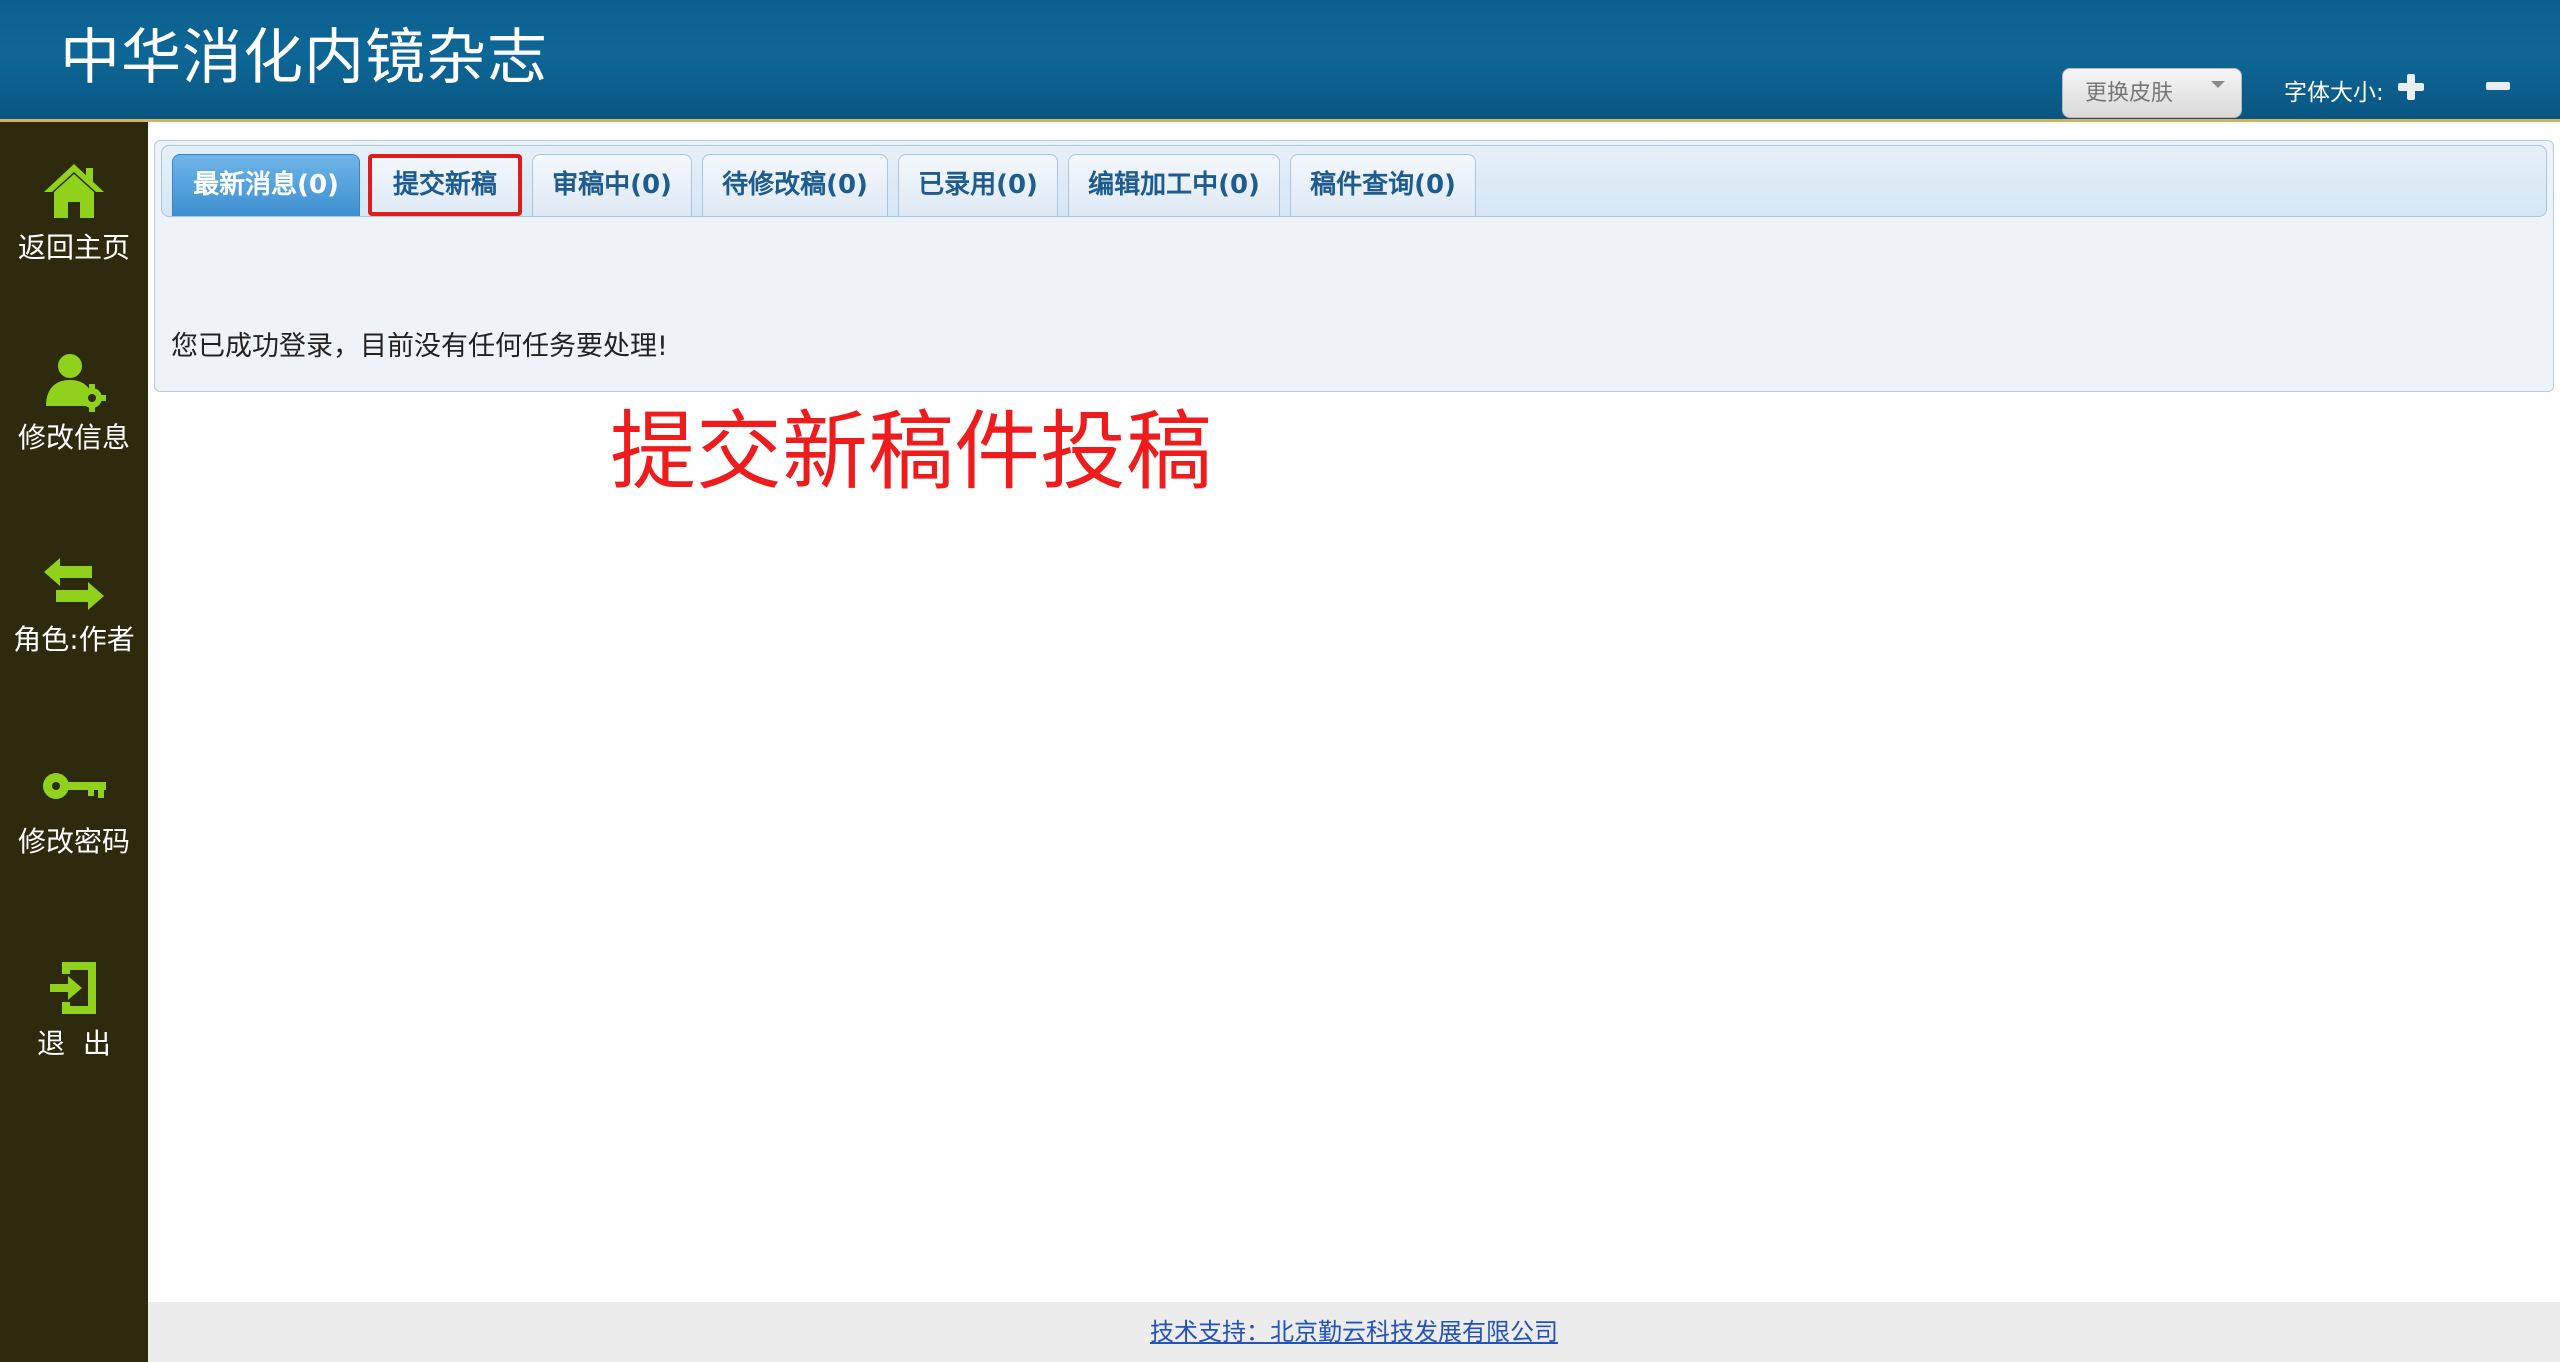 The width and height of the screenshot is (2560, 1362). What do you see at coordinates (1174, 185) in the screenshot?
I see `tab-editing: 编辑加工中(0)` at bounding box center [1174, 185].